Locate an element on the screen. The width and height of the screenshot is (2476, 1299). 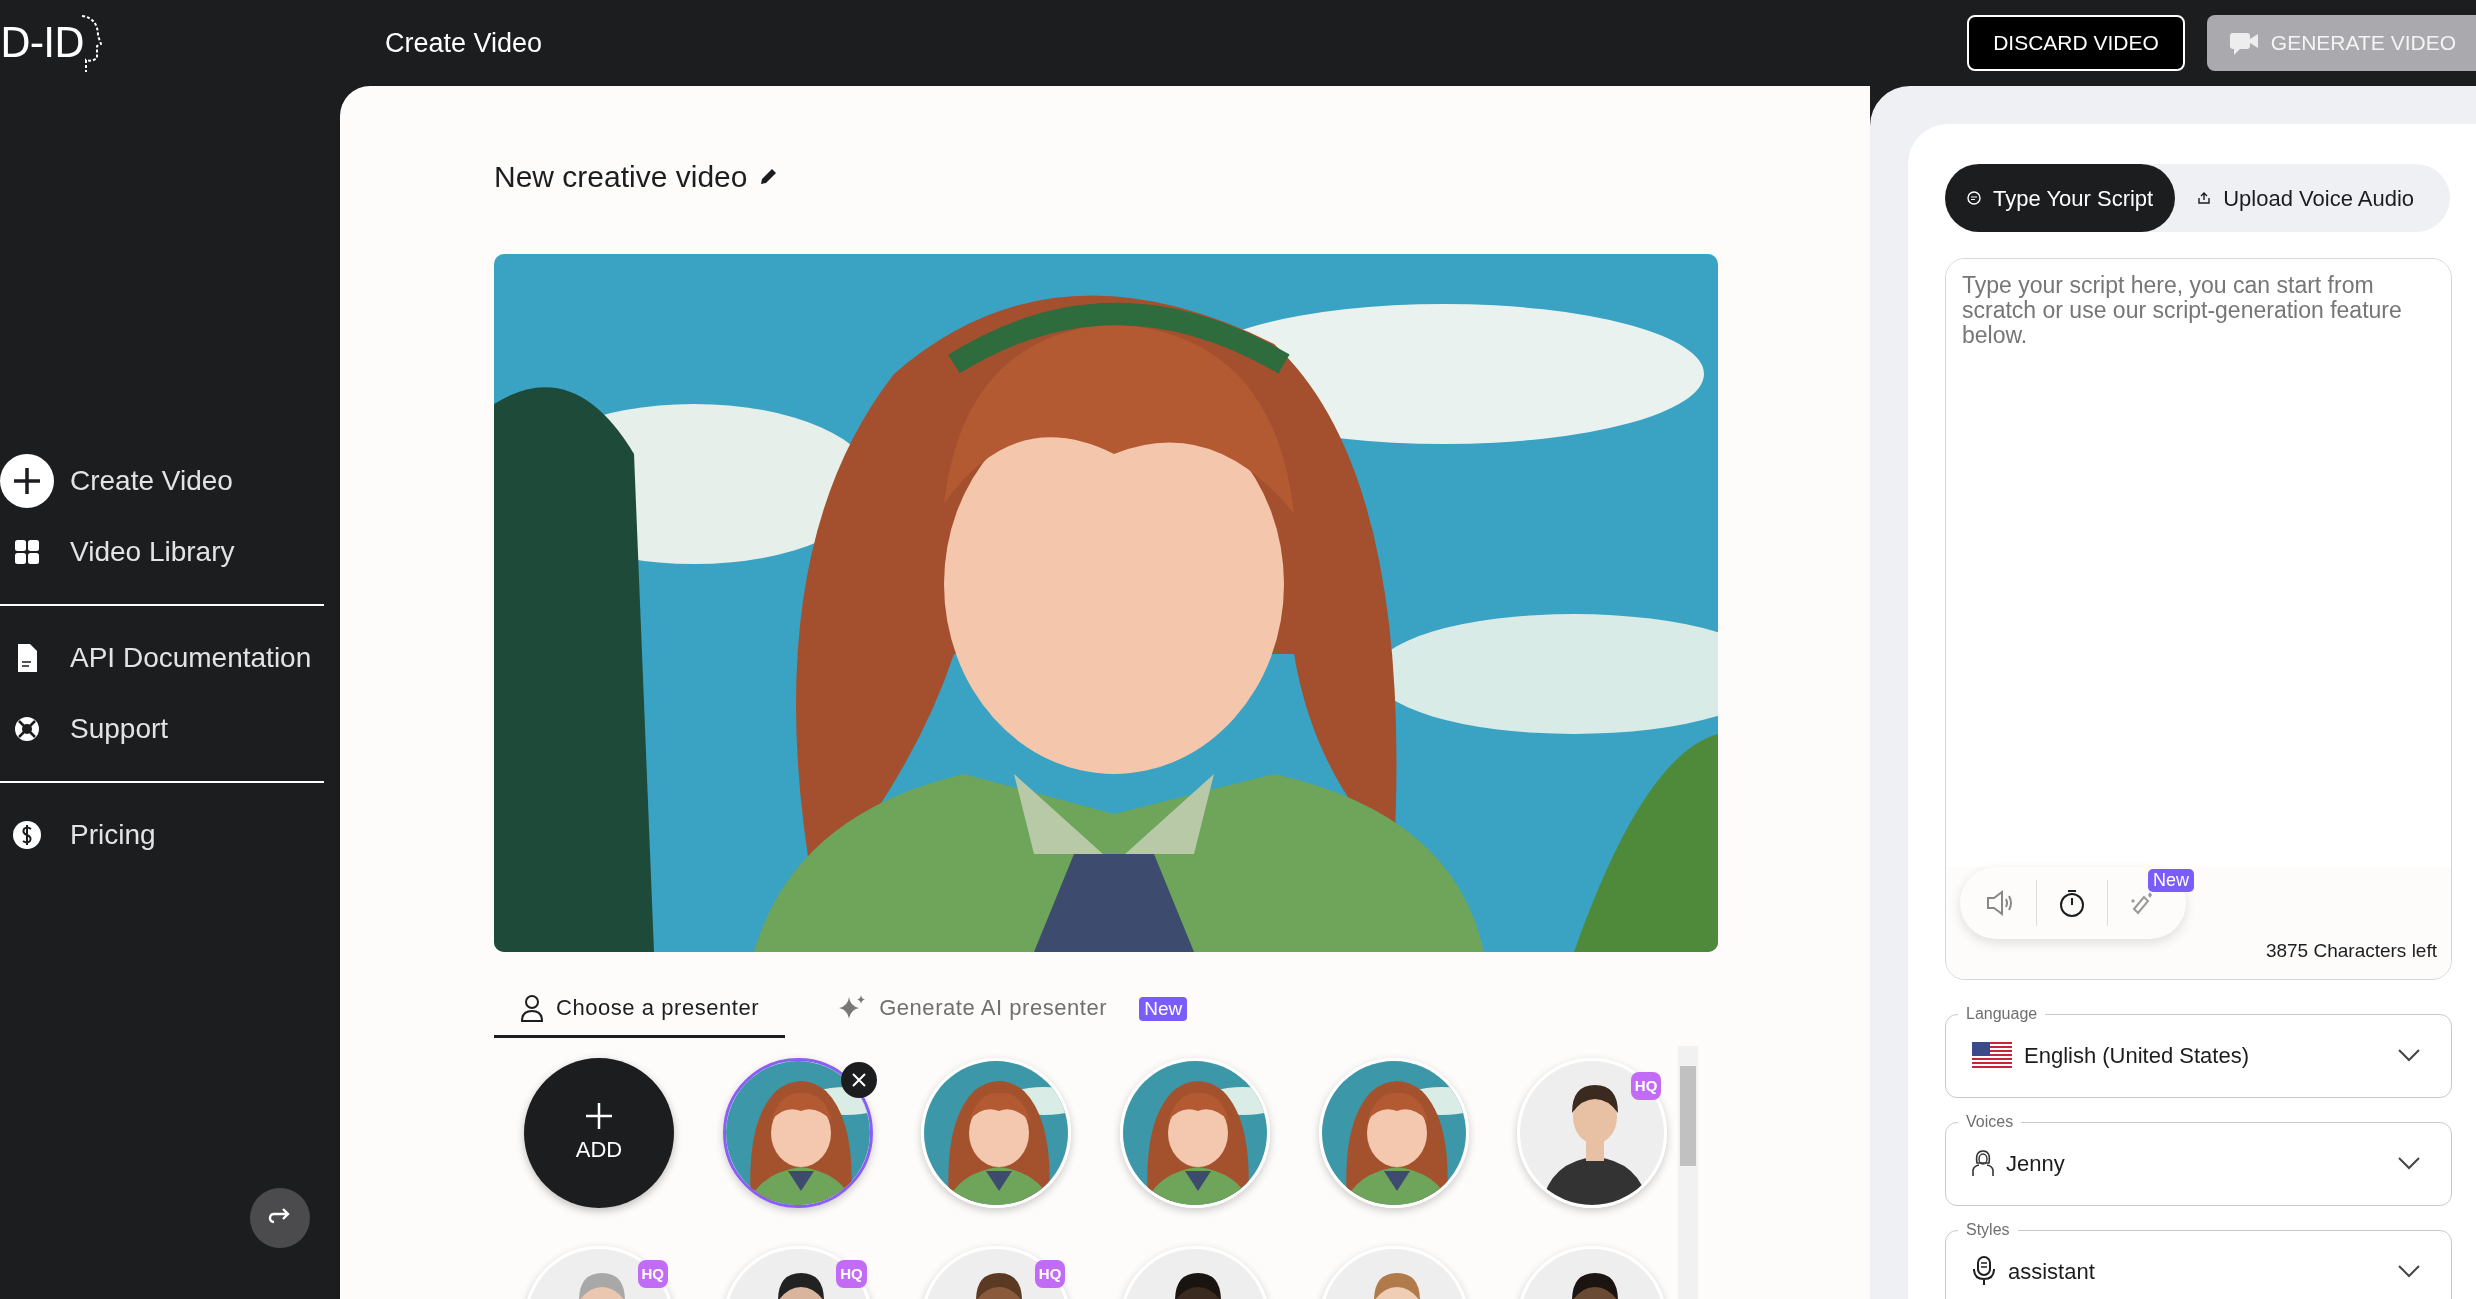
close-icon is located at coordinates (858, 1080).